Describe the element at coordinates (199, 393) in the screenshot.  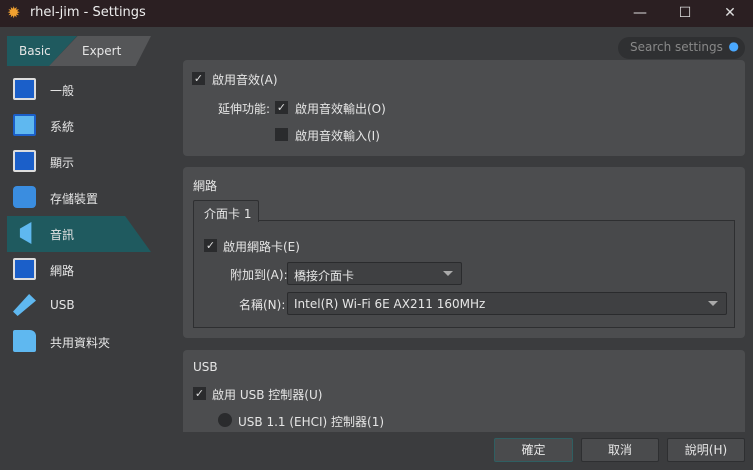
I see `enable-usb-checkbox: ✓` at that location.